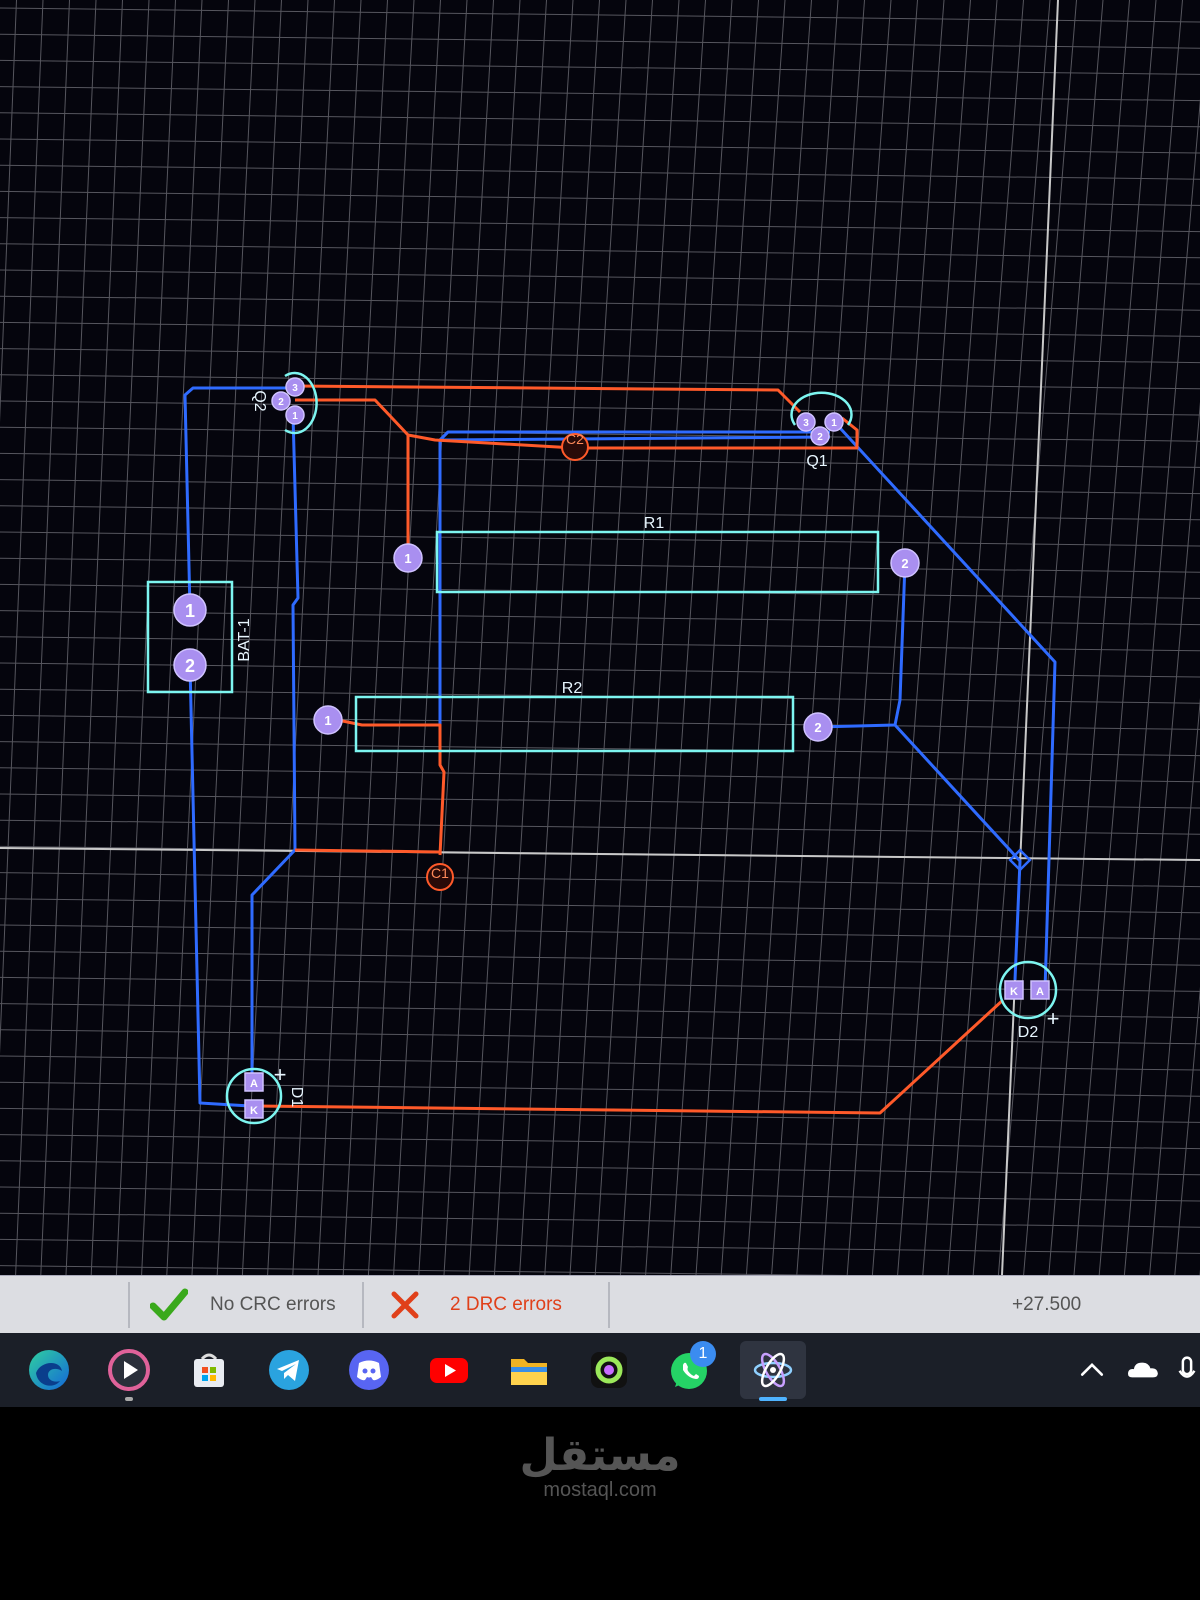 This screenshot has width=1200, height=1600. Describe the element at coordinates (816, 461) in the screenshot. I see `q1-ref: Q1` at that location.